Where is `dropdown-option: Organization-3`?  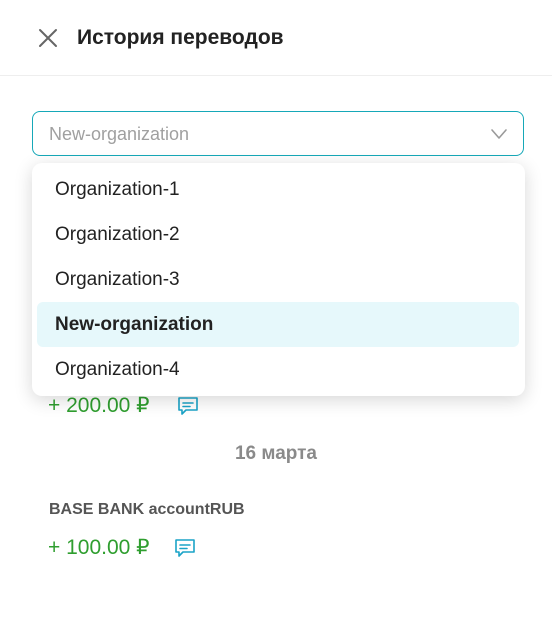
dropdown-option: Organization-3 is located at coordinates (278, 279).